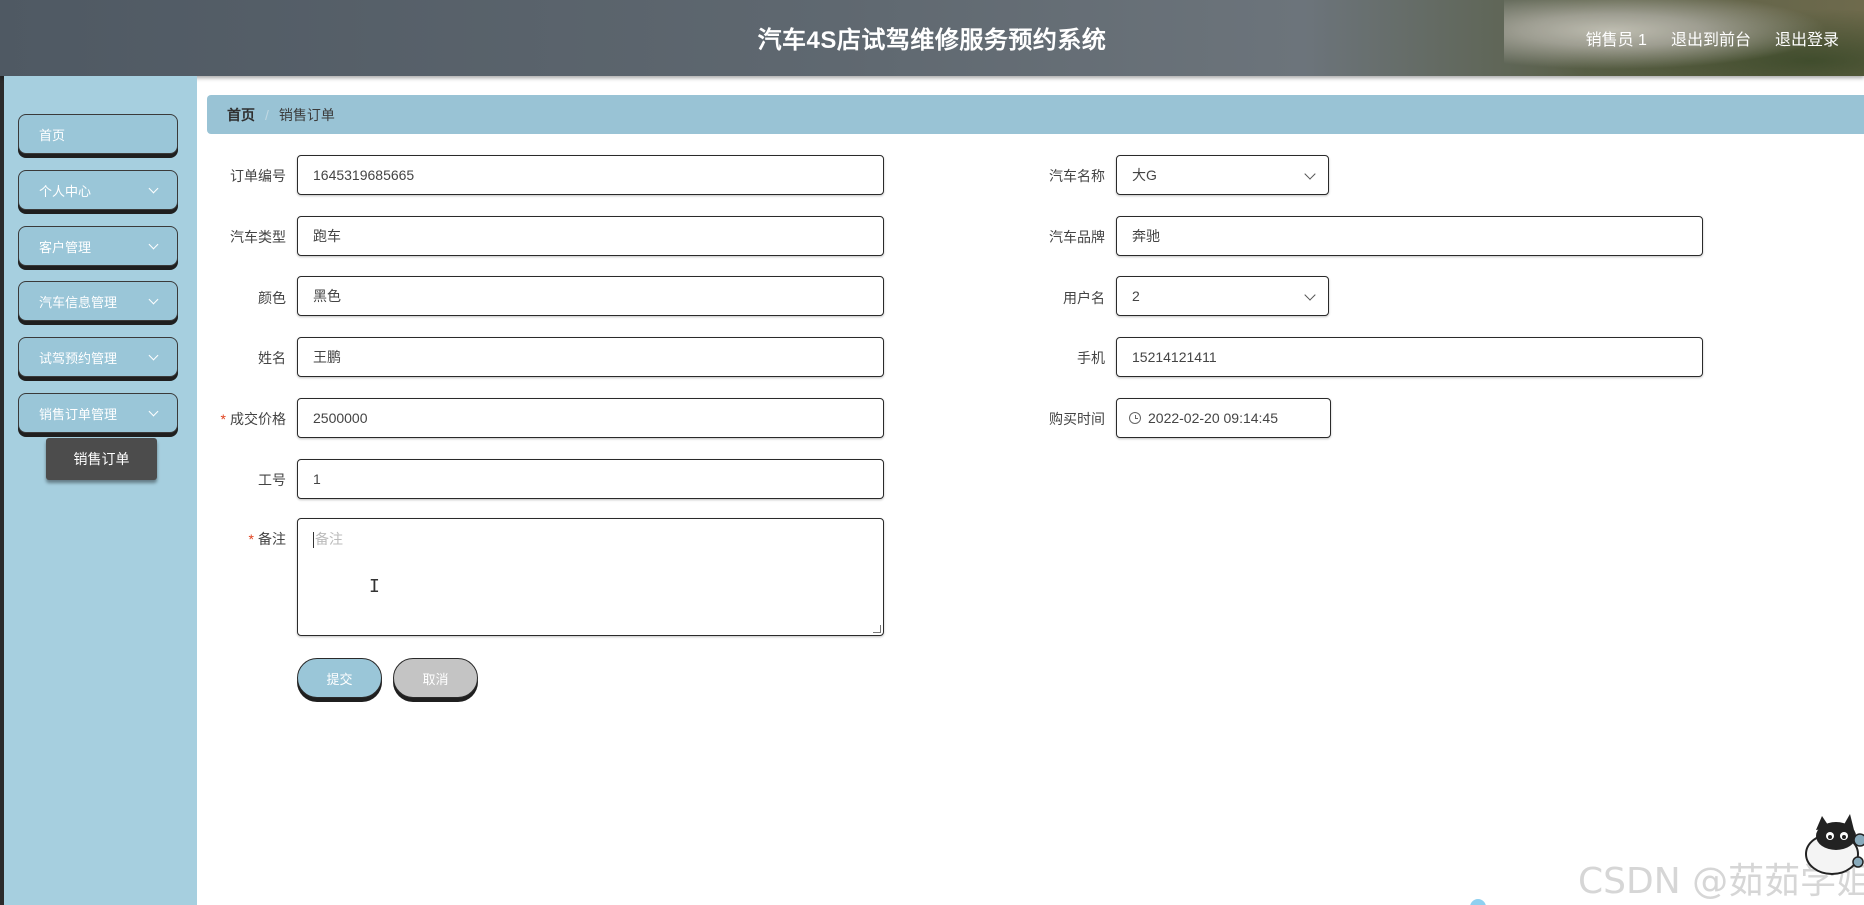  What do you see at coordinates (1077, 176) in the screenshot?
I see `car-name-label: 汽车名称` at bounding box center [1077, 176].